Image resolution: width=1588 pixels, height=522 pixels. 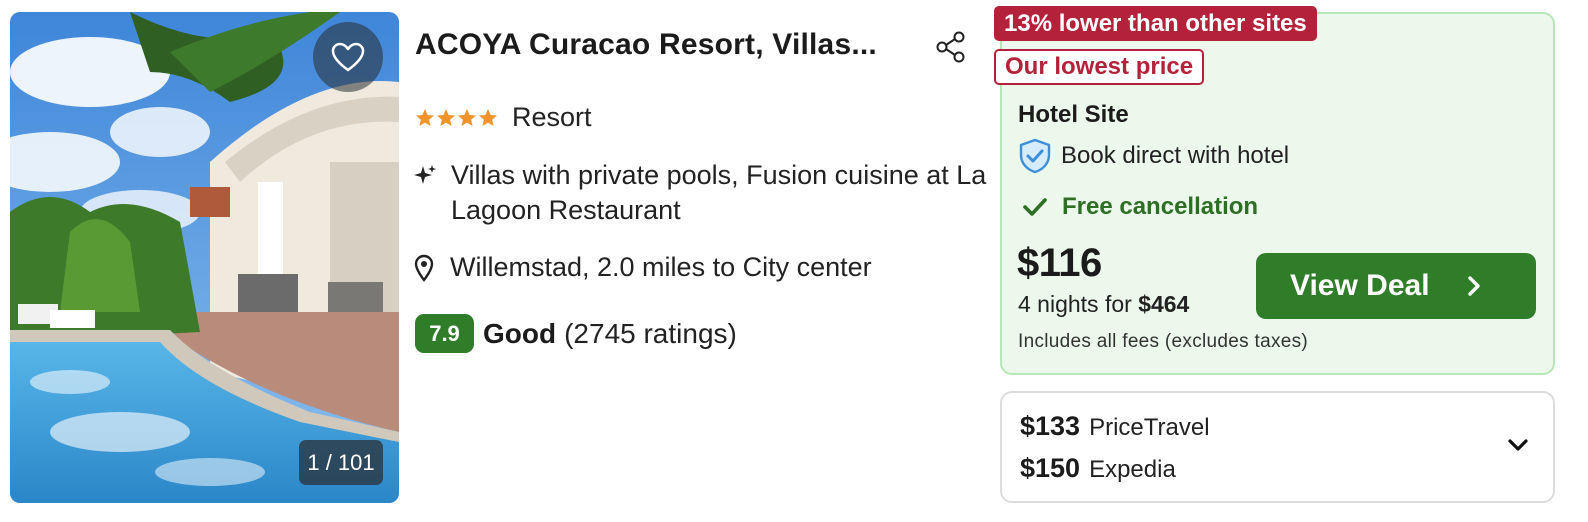 What do you see at coordinates (1518, 445) in the screenshot?
I see `chevron-down-icon` at bounding box center [1518, 445].